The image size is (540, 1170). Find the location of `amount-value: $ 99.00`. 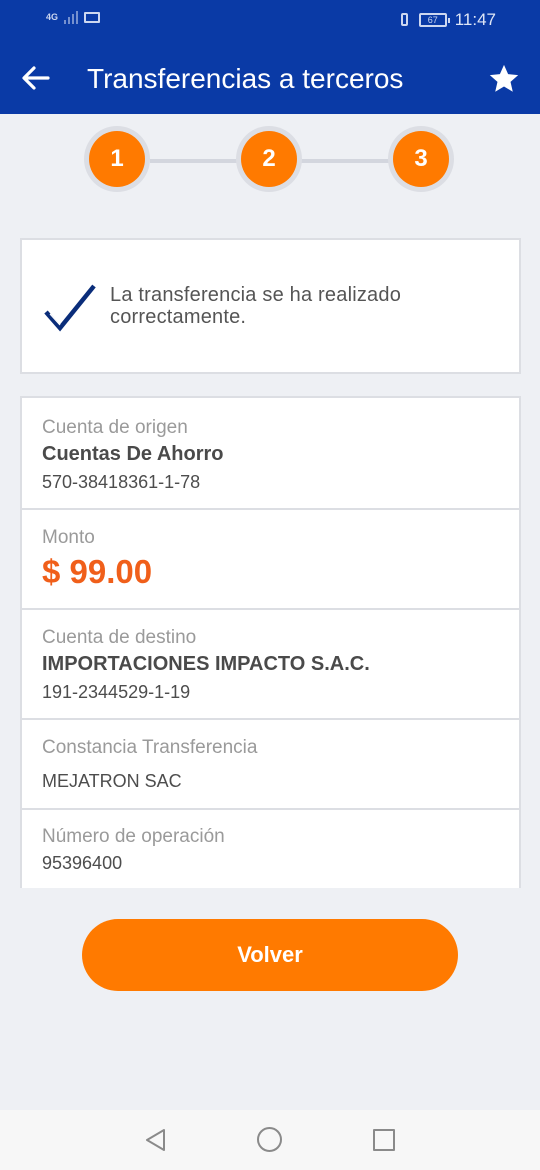

amount-value: $ 99.00 is located at coordinates (97, 571).